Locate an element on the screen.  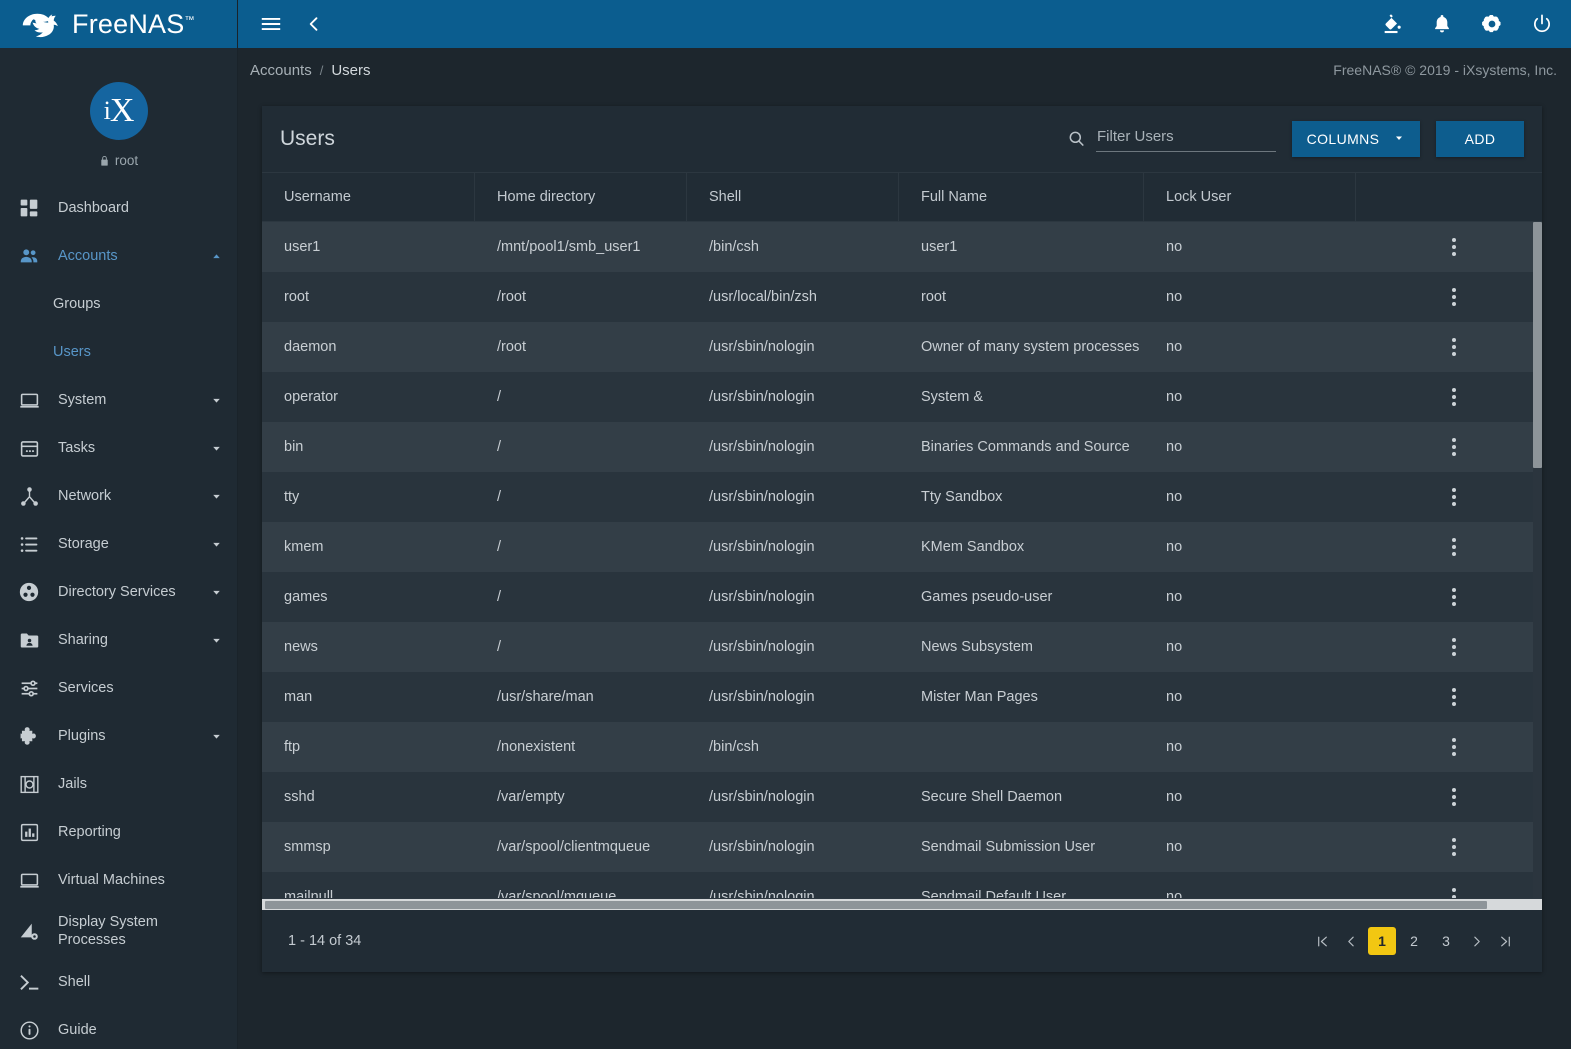
cell-lock-user: no is located at coordinates (1174, 347).